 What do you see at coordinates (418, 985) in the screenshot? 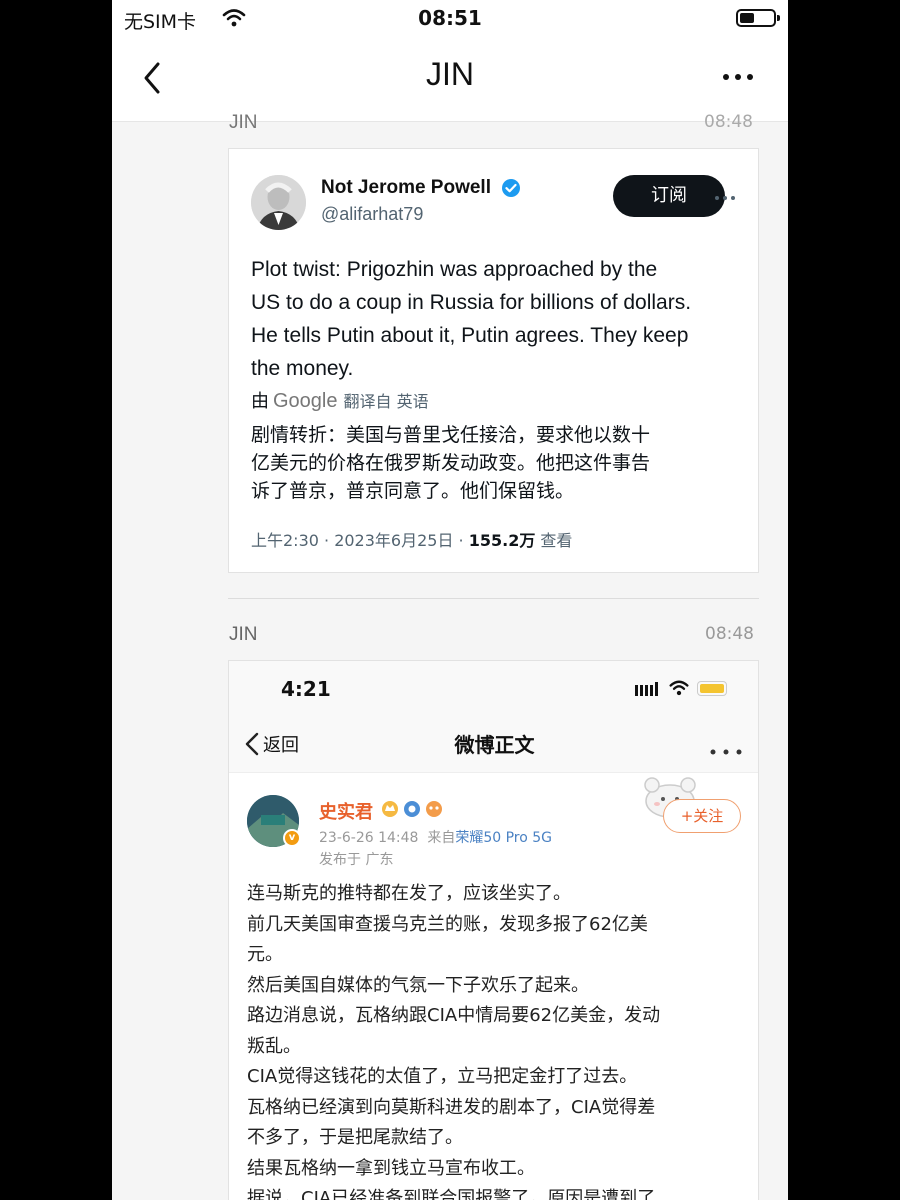
I see `post-line: 然后美国自媒体的气氛一下子欢乐了起来。` at bounding box center [418, 985].